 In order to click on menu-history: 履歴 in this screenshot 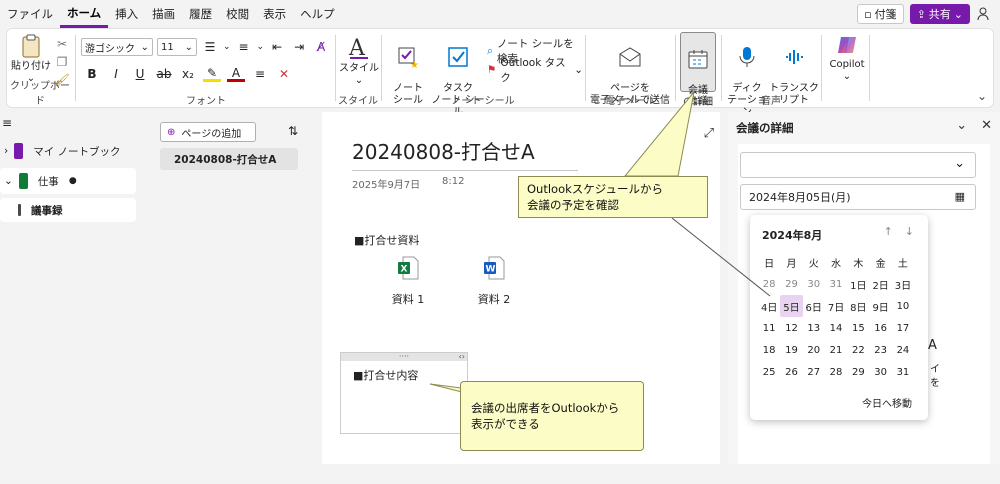, I will do `click(200, 14)`.